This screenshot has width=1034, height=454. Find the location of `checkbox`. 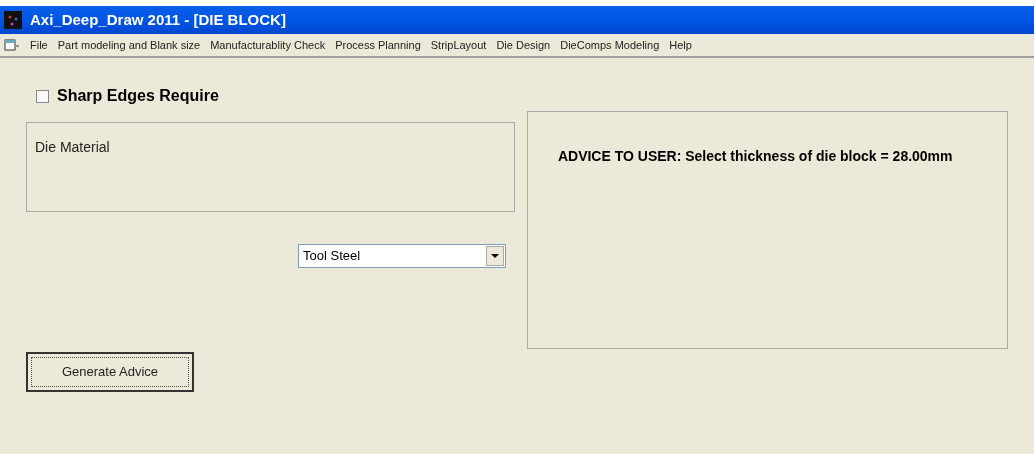

checkbox is located at coordinates (42, 96).